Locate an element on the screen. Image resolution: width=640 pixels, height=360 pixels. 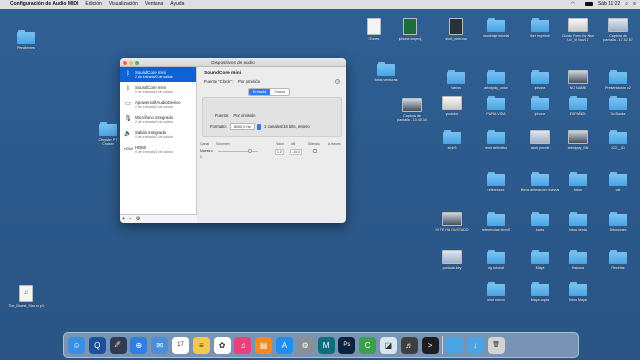
desktop-label: rig tutorial is located at coordinates (496, 268).